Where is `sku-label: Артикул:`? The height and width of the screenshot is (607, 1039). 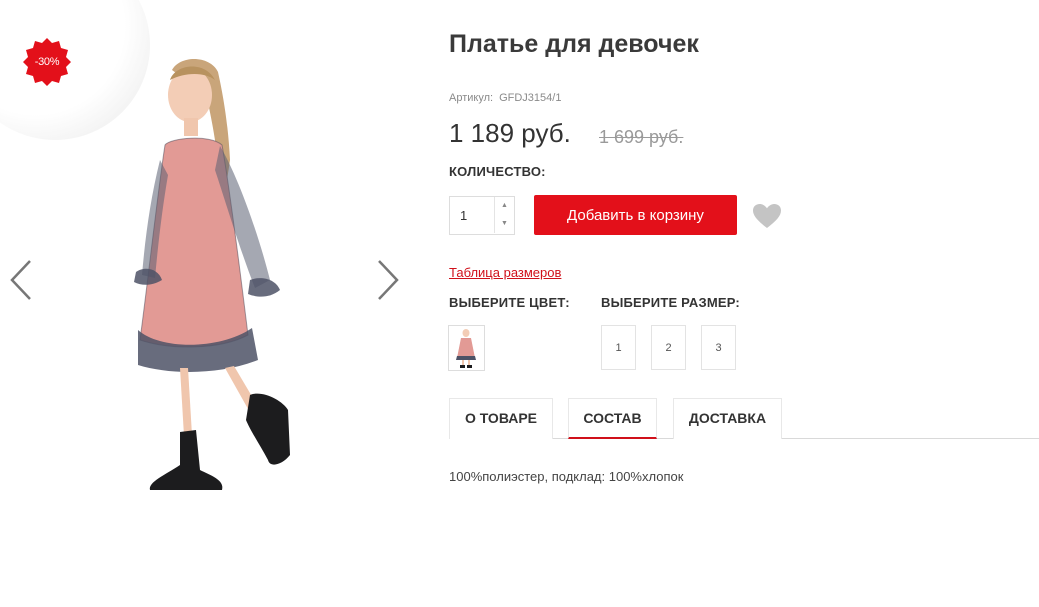 sku-label: Артикул: is located at coordinates (471, 98).